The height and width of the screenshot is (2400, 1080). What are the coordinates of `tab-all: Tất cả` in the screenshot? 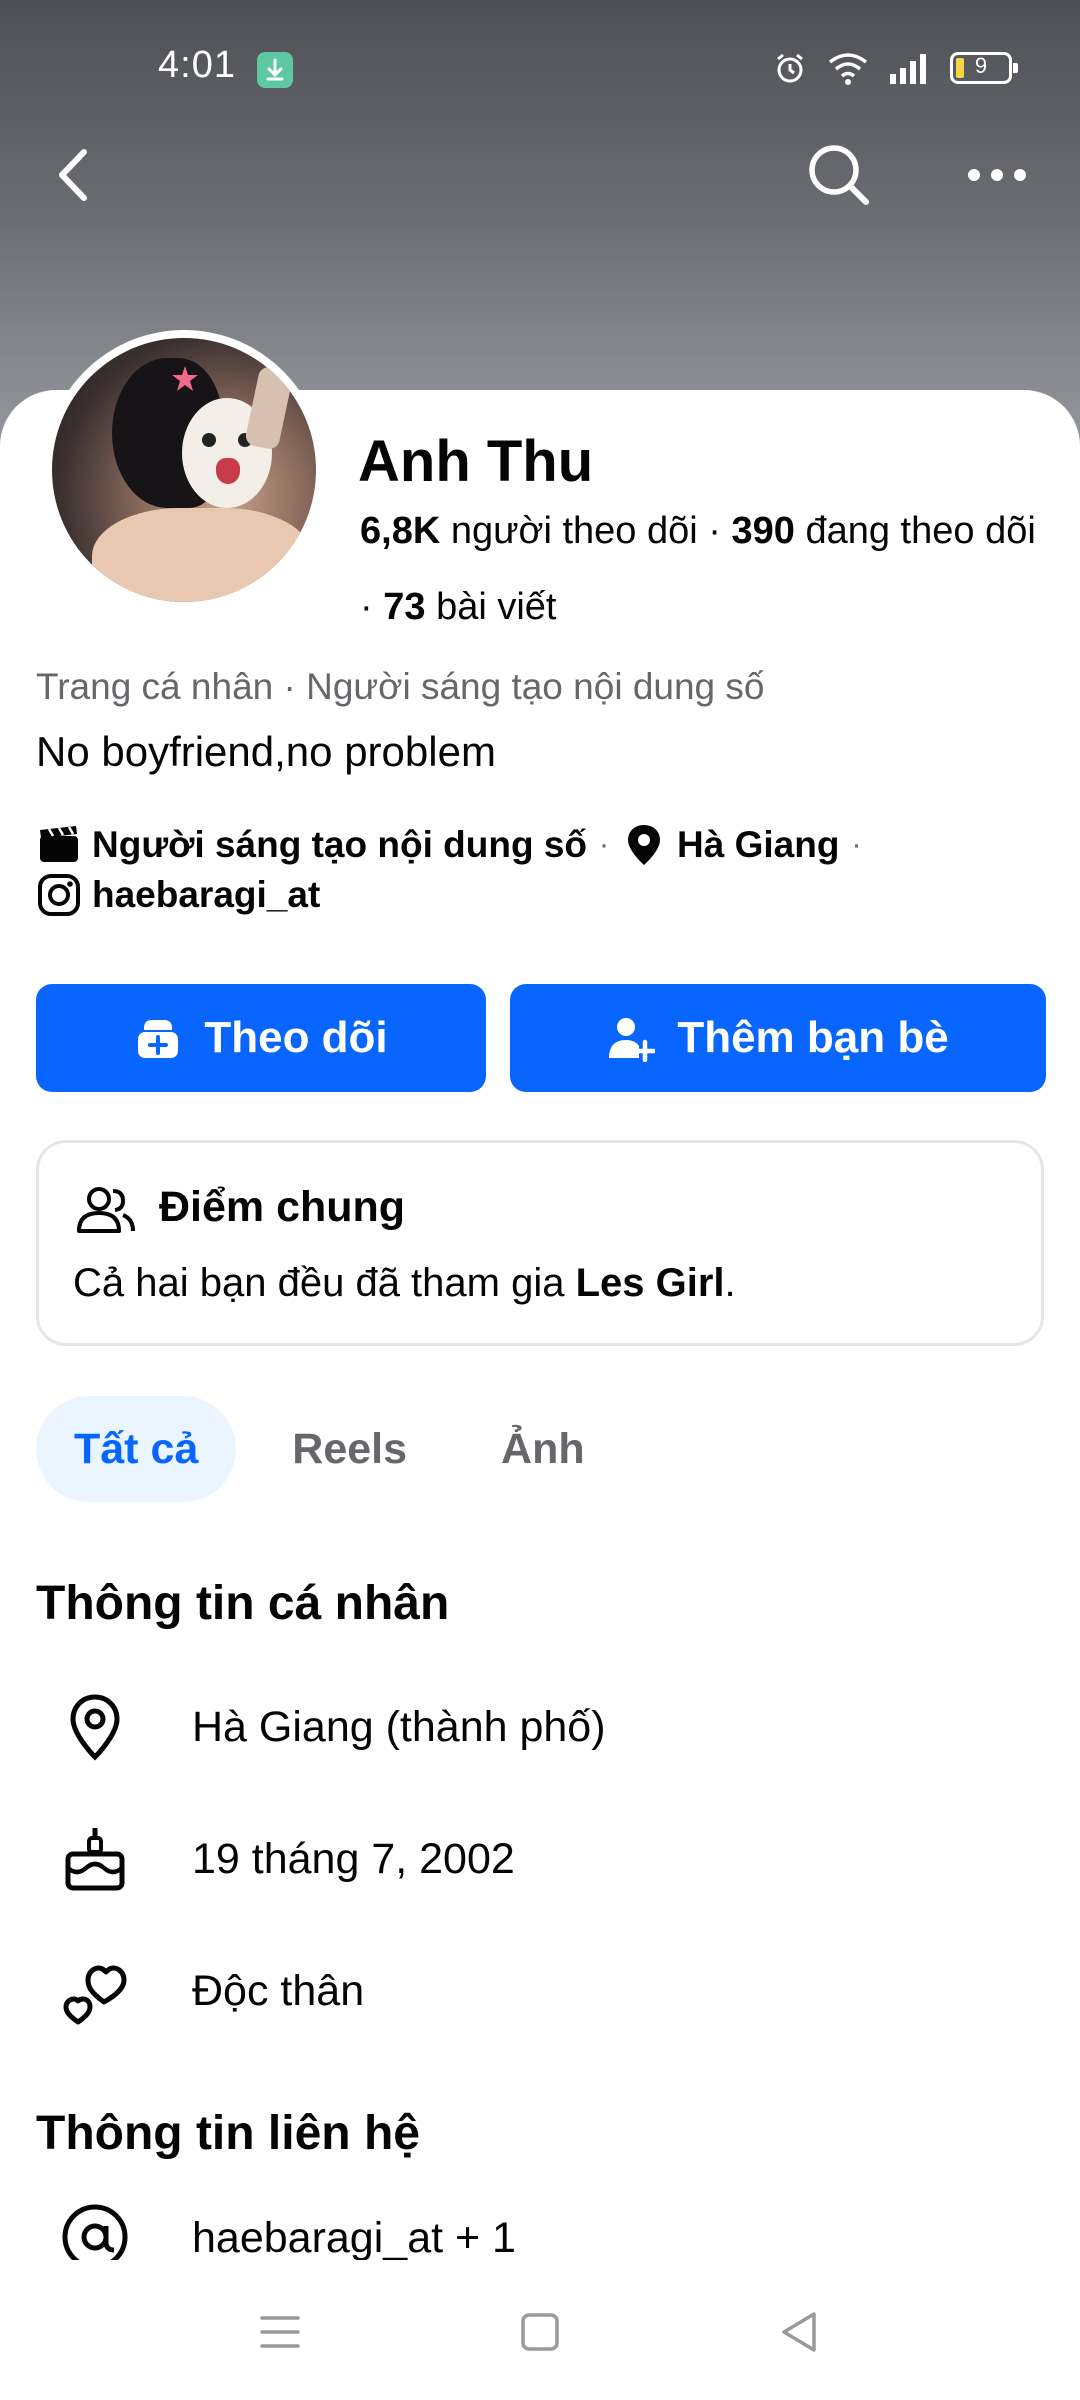 It's located at (136, 1449).